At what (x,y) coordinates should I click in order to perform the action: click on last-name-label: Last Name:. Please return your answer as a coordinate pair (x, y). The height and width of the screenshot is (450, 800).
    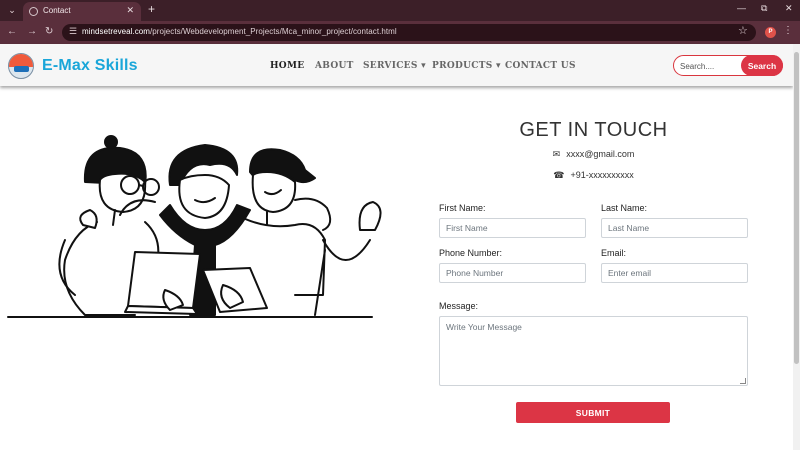
    Looking at the image, I should click on (624, 208).